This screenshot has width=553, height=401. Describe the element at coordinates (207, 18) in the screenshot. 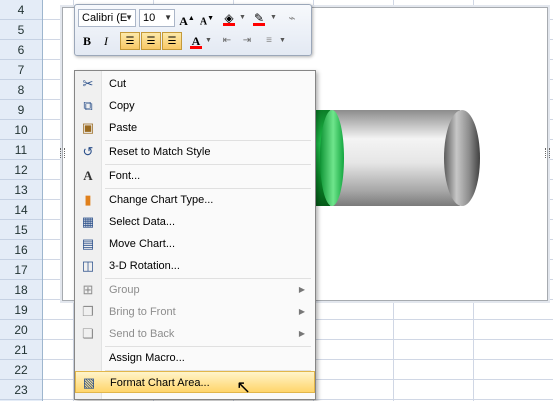

I see `shrink-font-button: A▼` at that location.